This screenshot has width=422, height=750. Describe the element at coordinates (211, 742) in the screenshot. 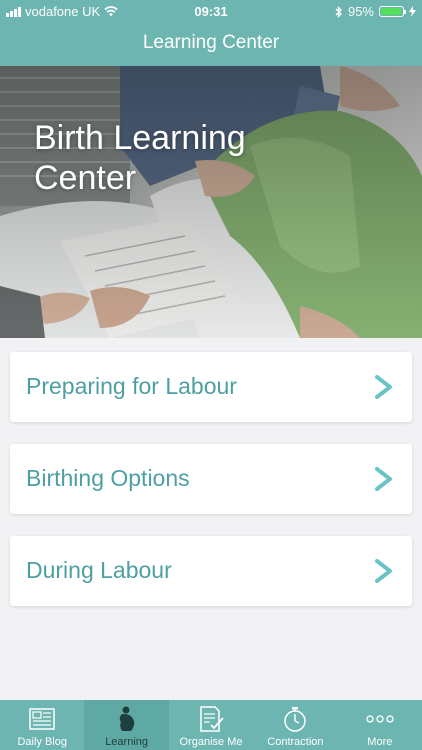

I see `tab-label: Organise Me` at that location.